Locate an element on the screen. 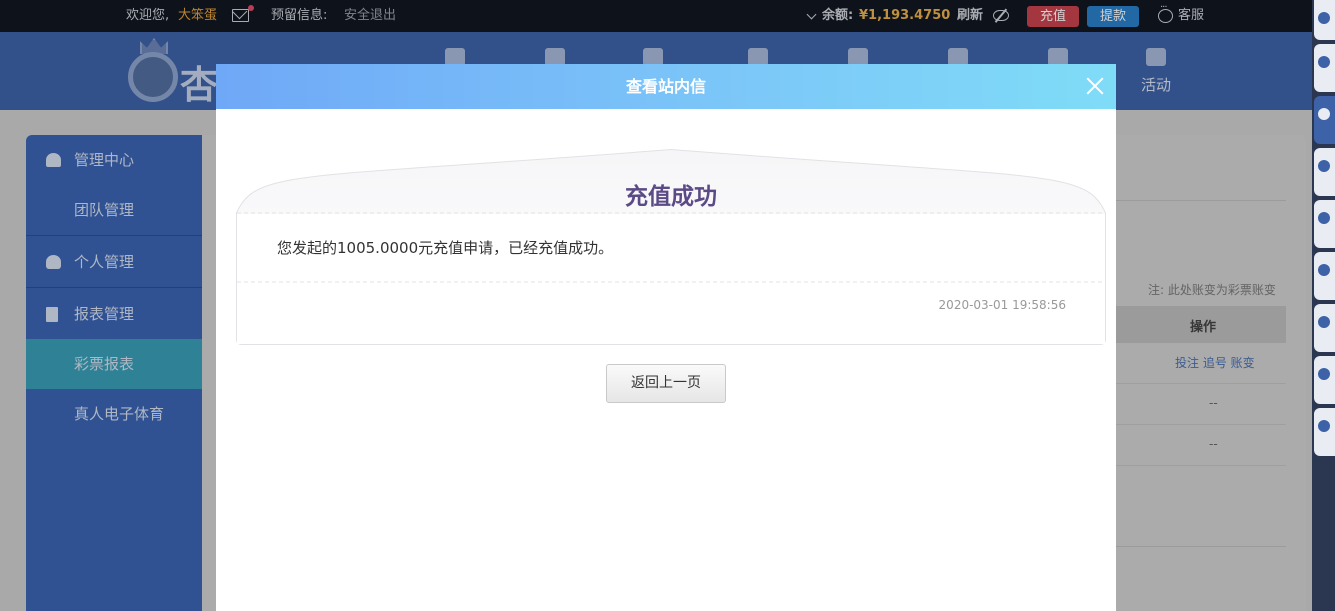  close-icon is located at coordinates (1095, 86).